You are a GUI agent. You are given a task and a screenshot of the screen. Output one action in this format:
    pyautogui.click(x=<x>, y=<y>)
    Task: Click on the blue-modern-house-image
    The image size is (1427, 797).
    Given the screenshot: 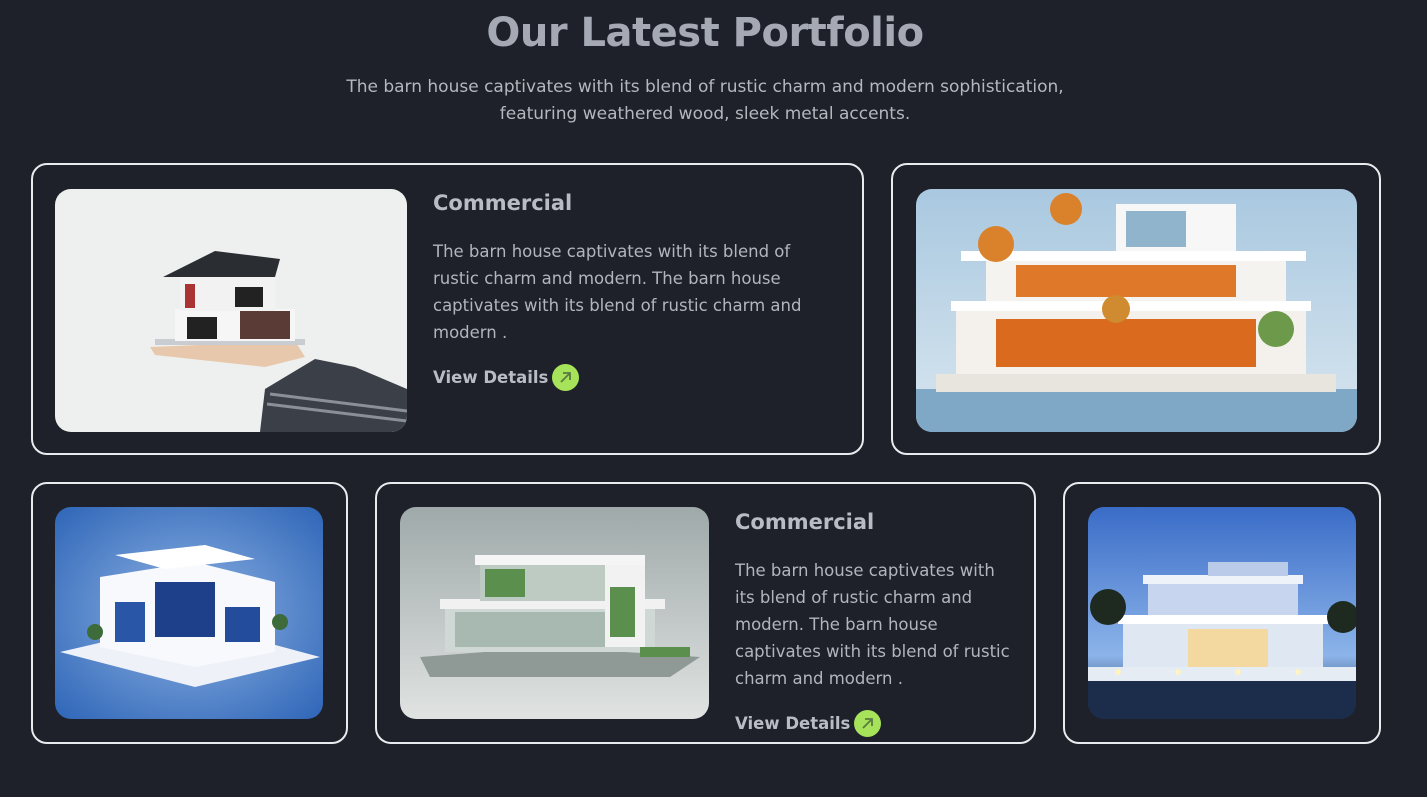 What is the action you would take?
    pyautogui.click(x=189, y=613)
    